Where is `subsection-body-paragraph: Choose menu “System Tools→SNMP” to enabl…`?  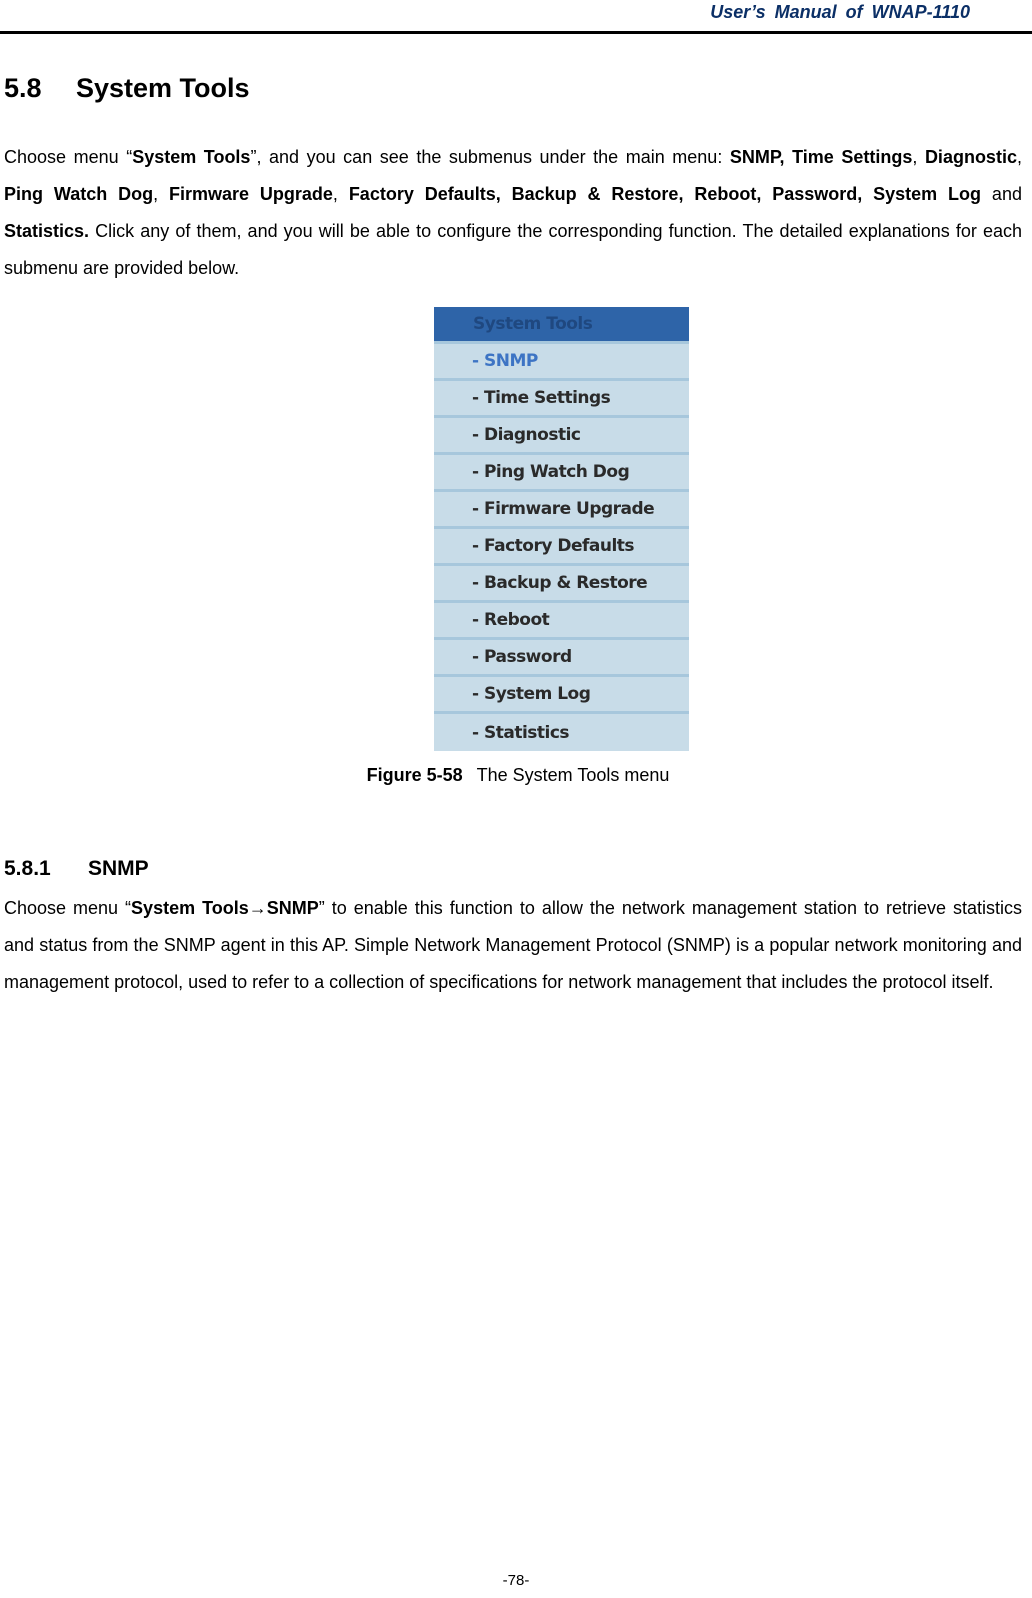 subsection-body-paragraph: Choose menu “System Tools→SNMP” to enabl… is located at coordinates (513, 945).